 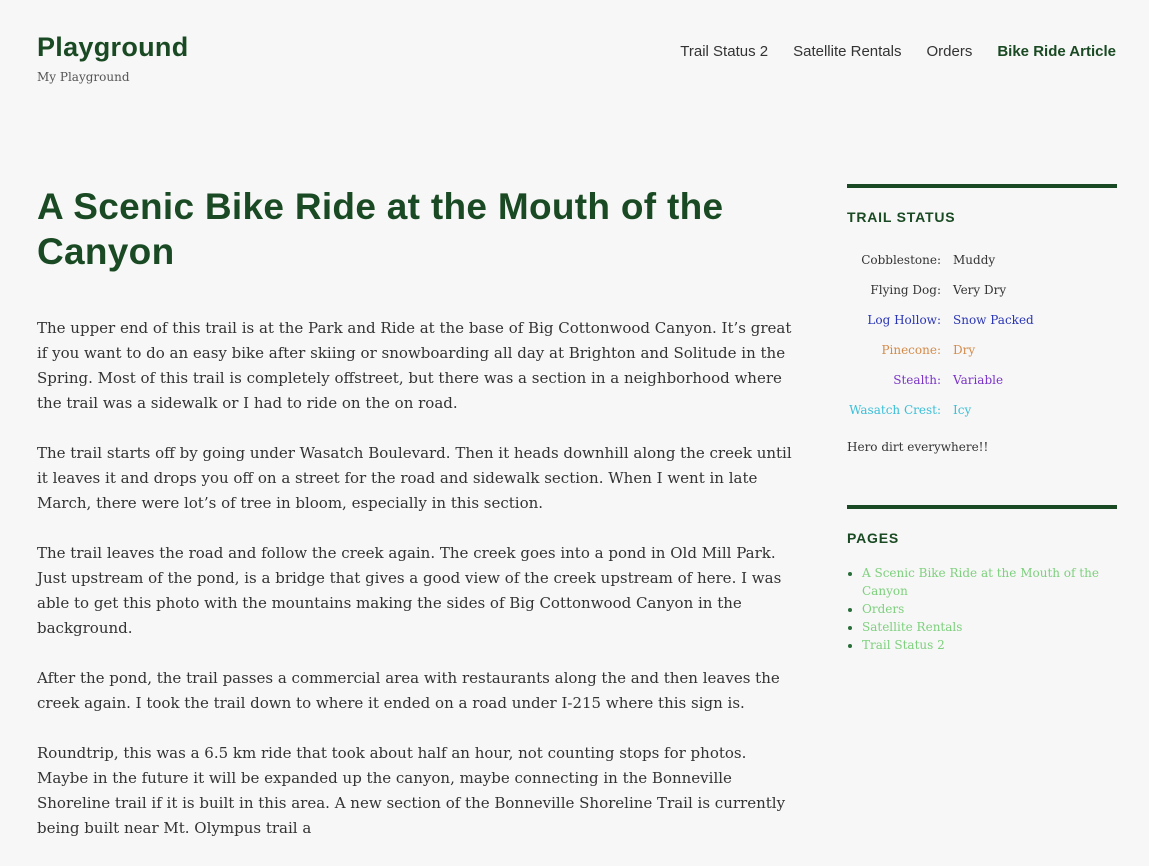 I want to click on pages-heading: PAGES, so click(x=873, y=538).